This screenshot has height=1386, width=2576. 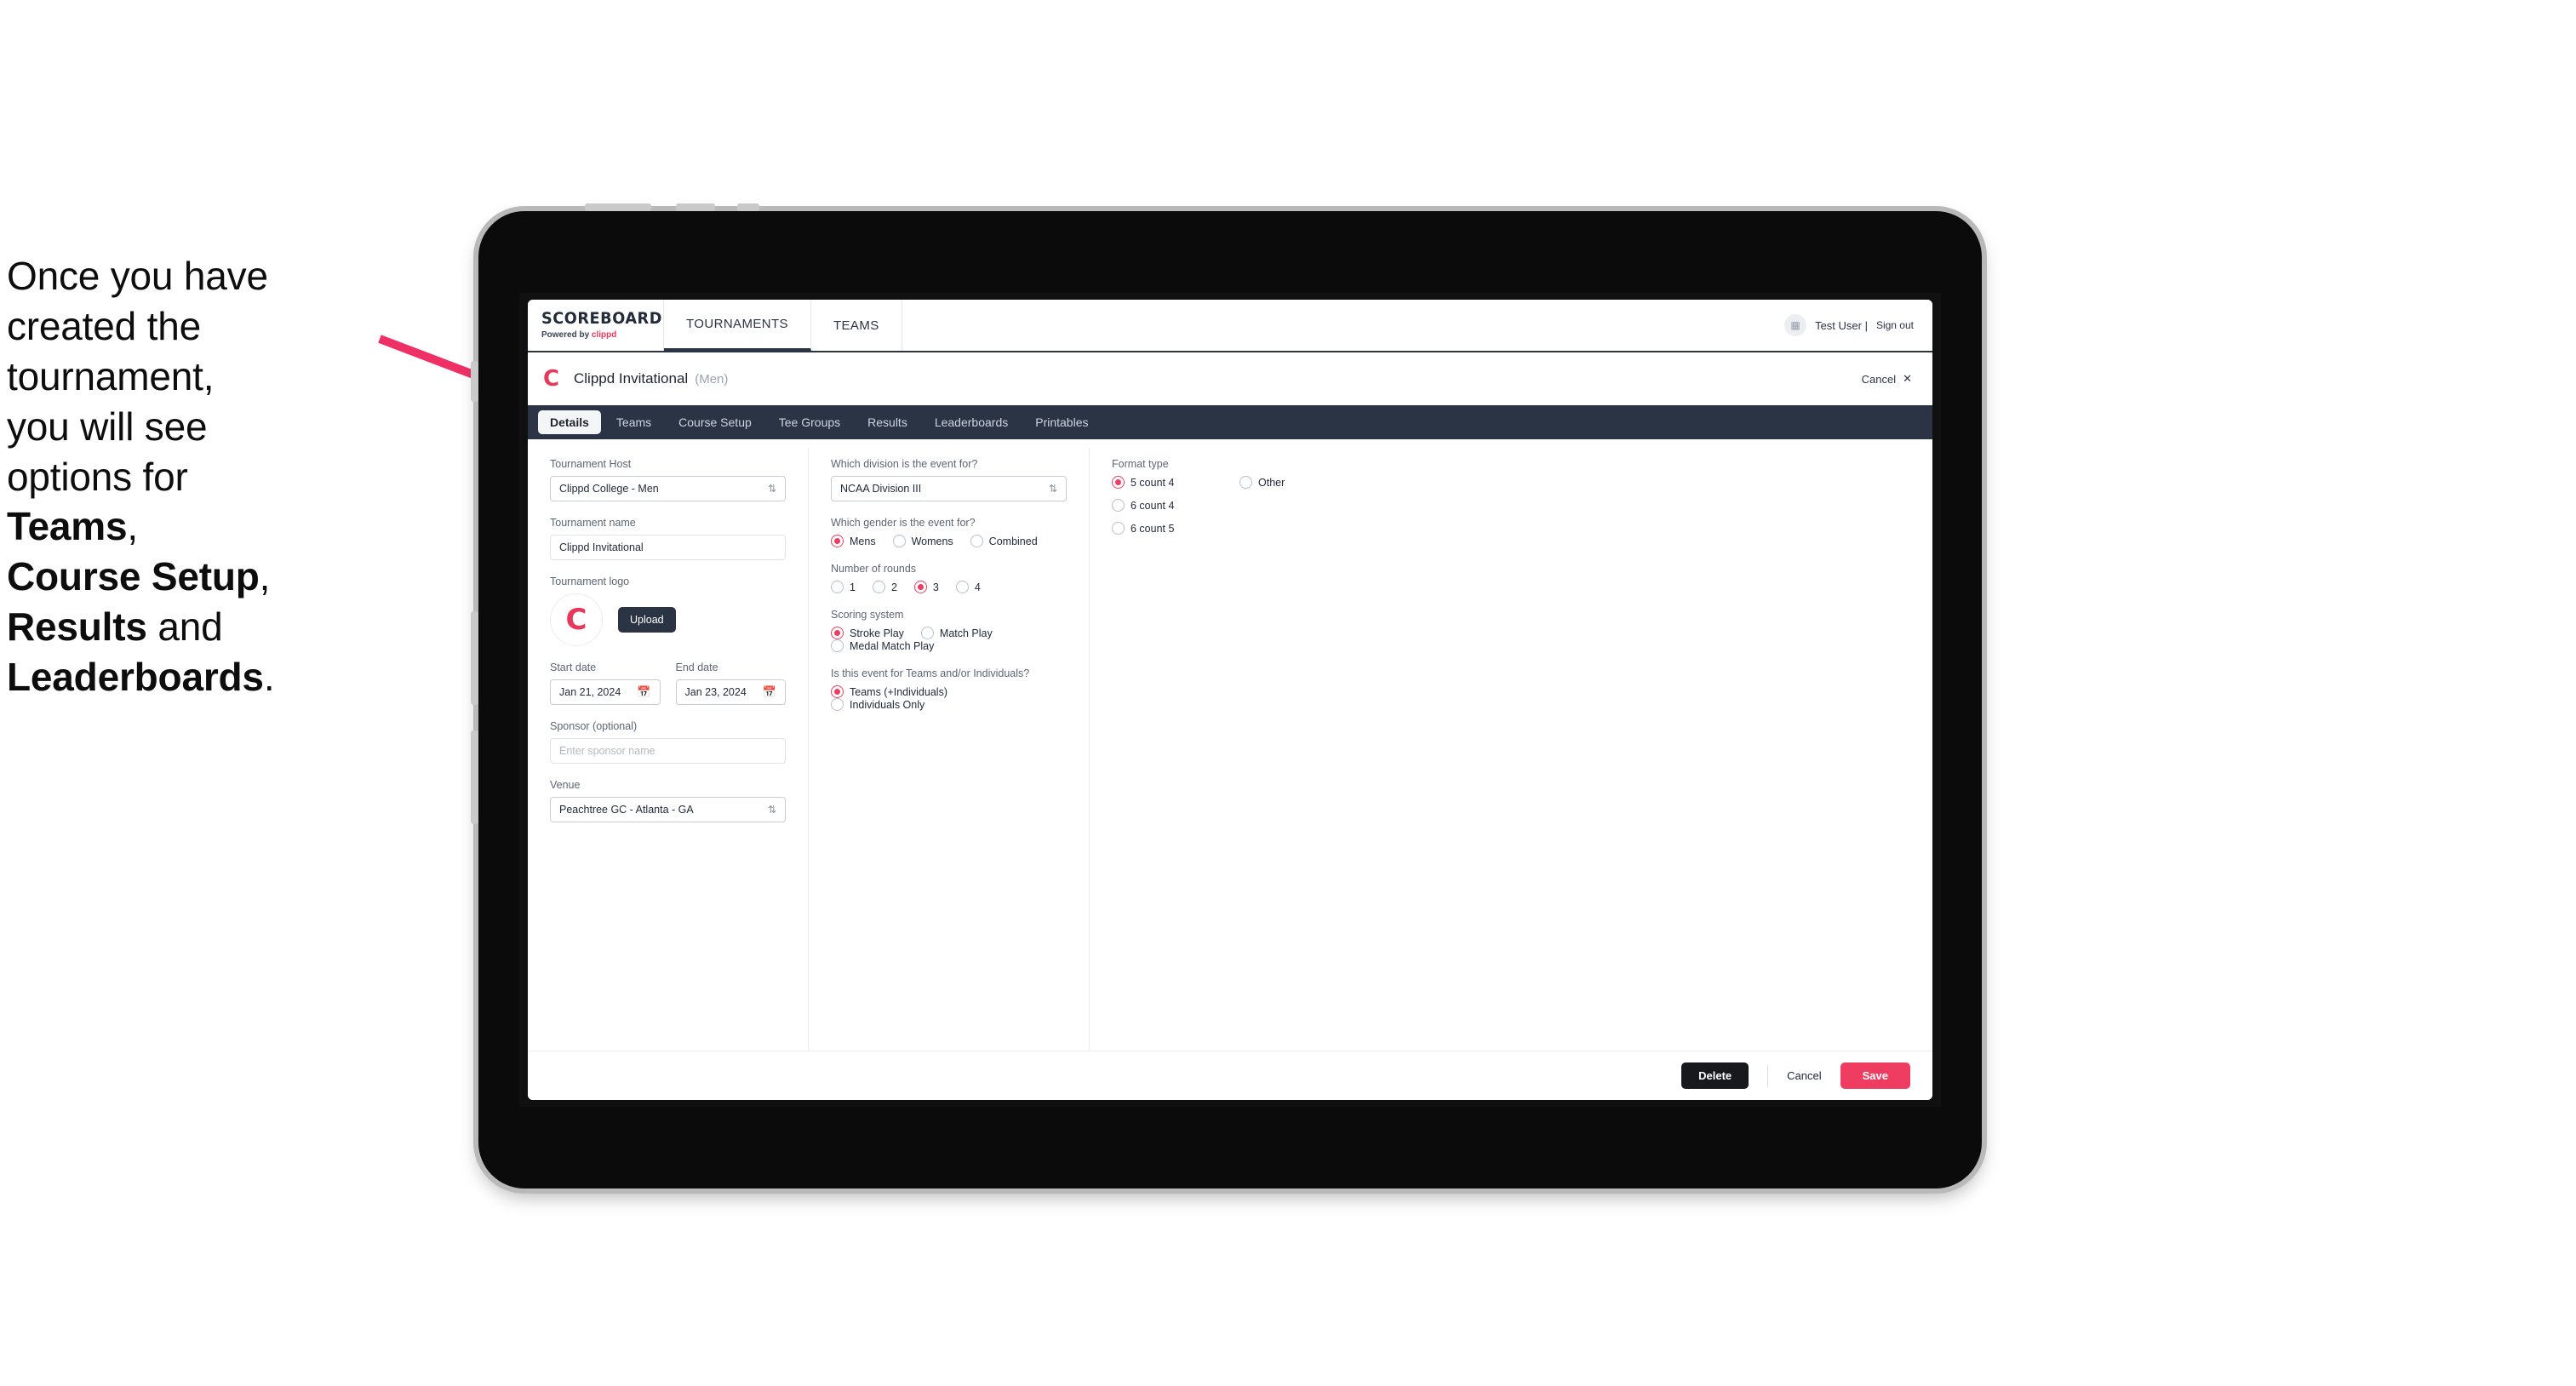 I want to click on radio-participants-individuals: Individuals Only, so click(x=878, y=704).